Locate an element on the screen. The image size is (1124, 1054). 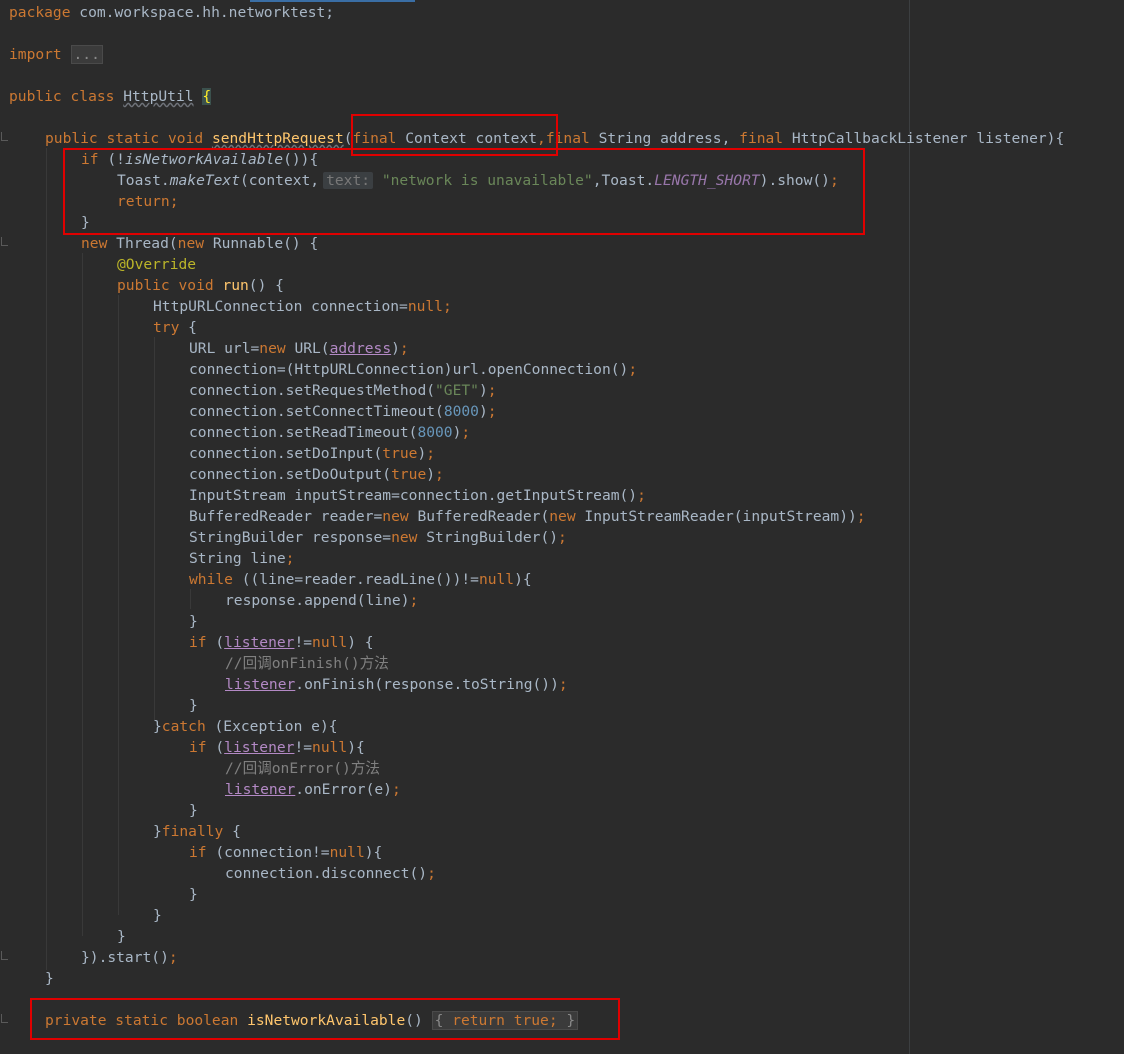
code-line: URL url=new URL(address); is located at coordinates (299, 348).